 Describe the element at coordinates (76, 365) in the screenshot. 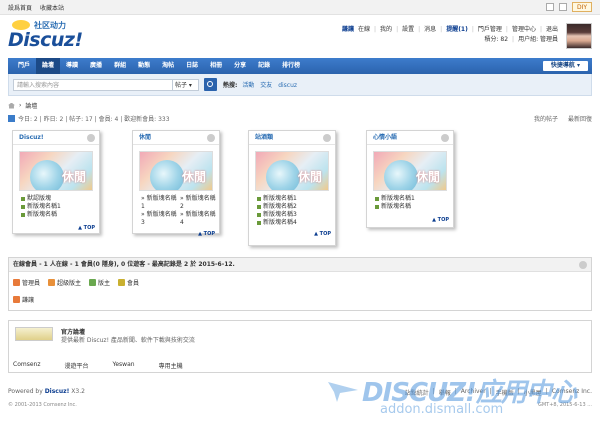

I see `friend-link: 漫遊平台` at that location.